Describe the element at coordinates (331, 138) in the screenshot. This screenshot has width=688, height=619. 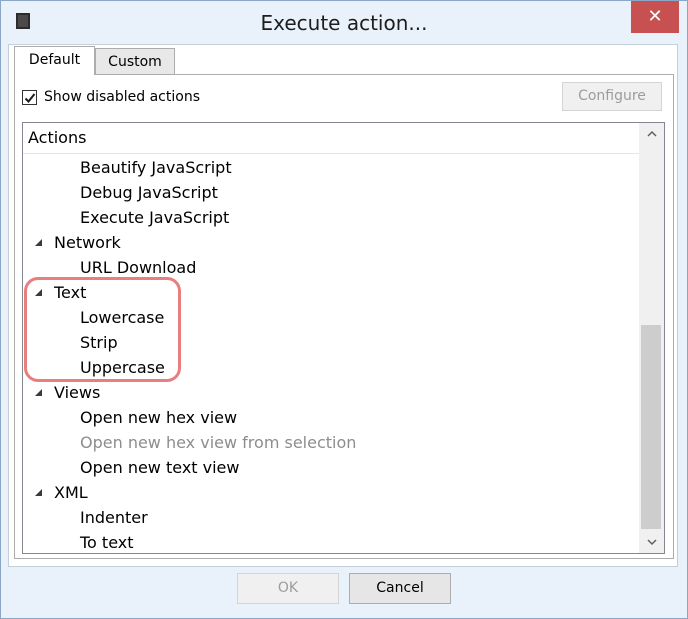
I see `tree-header: Actions` at that location.